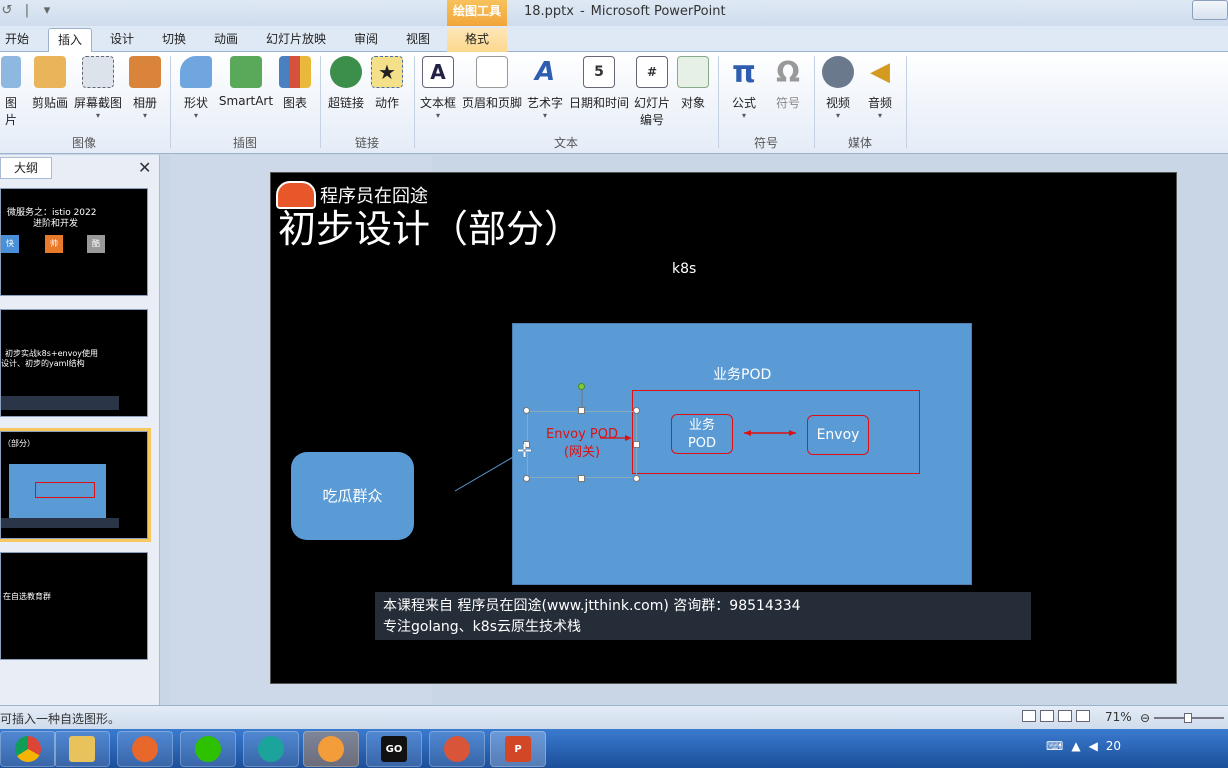 Image resolution: width=1228 pixels, height=768 pixels. What do you see at coordinates (1083, 716) in the screenshot?
I see `slideshow-view-icon` at bounding box center [1083, 716].